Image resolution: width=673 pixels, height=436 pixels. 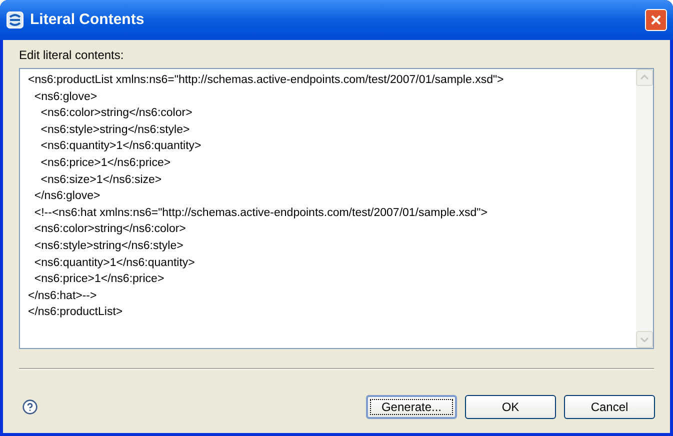 What do you see at coordinates (510, 407) in the screenshot?
I see `dialog-button: OK` at bounding box center [510, 407].